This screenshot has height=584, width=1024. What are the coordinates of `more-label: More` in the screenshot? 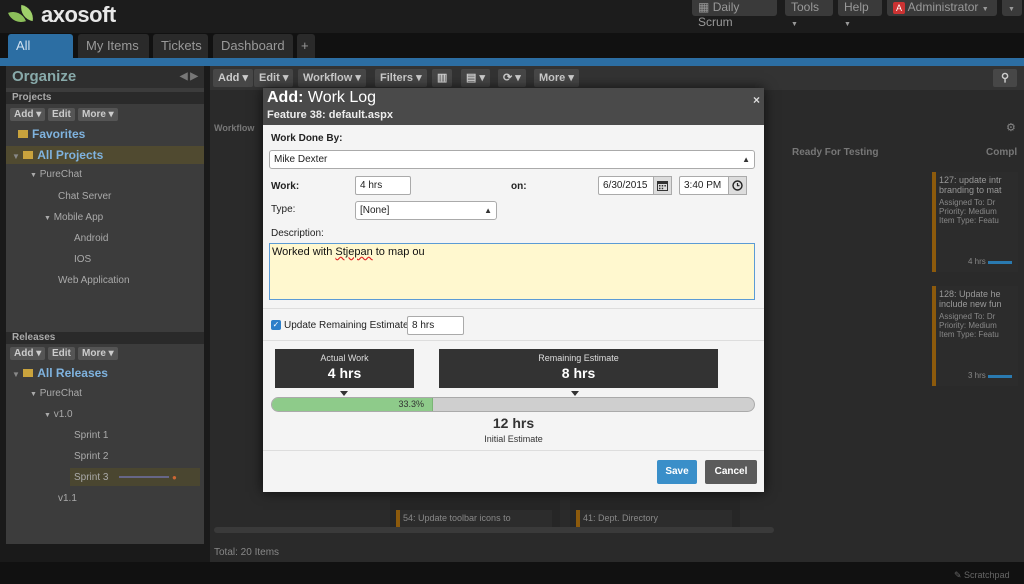 It's located at (94, 353).